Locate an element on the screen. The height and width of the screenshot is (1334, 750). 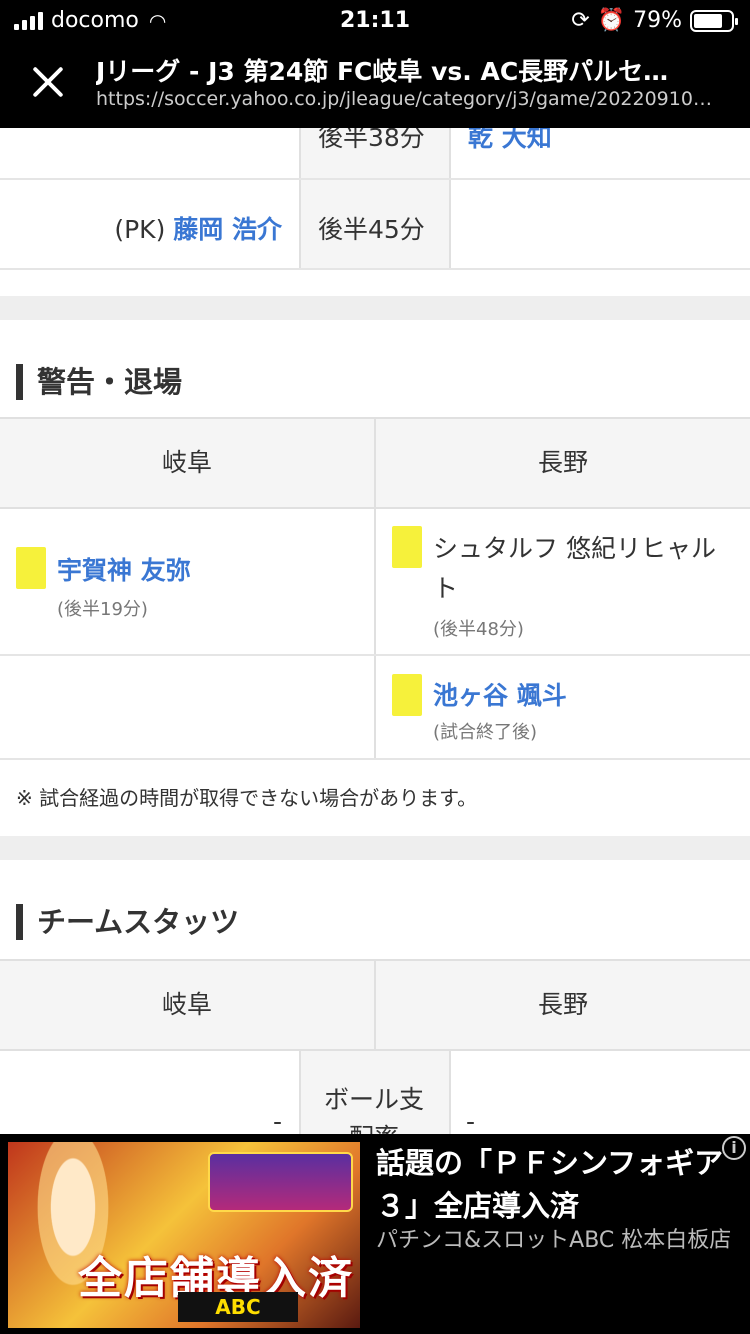
player-name: シュタルフ 悠紀リヒャルト is located at coordinates (574, 568).